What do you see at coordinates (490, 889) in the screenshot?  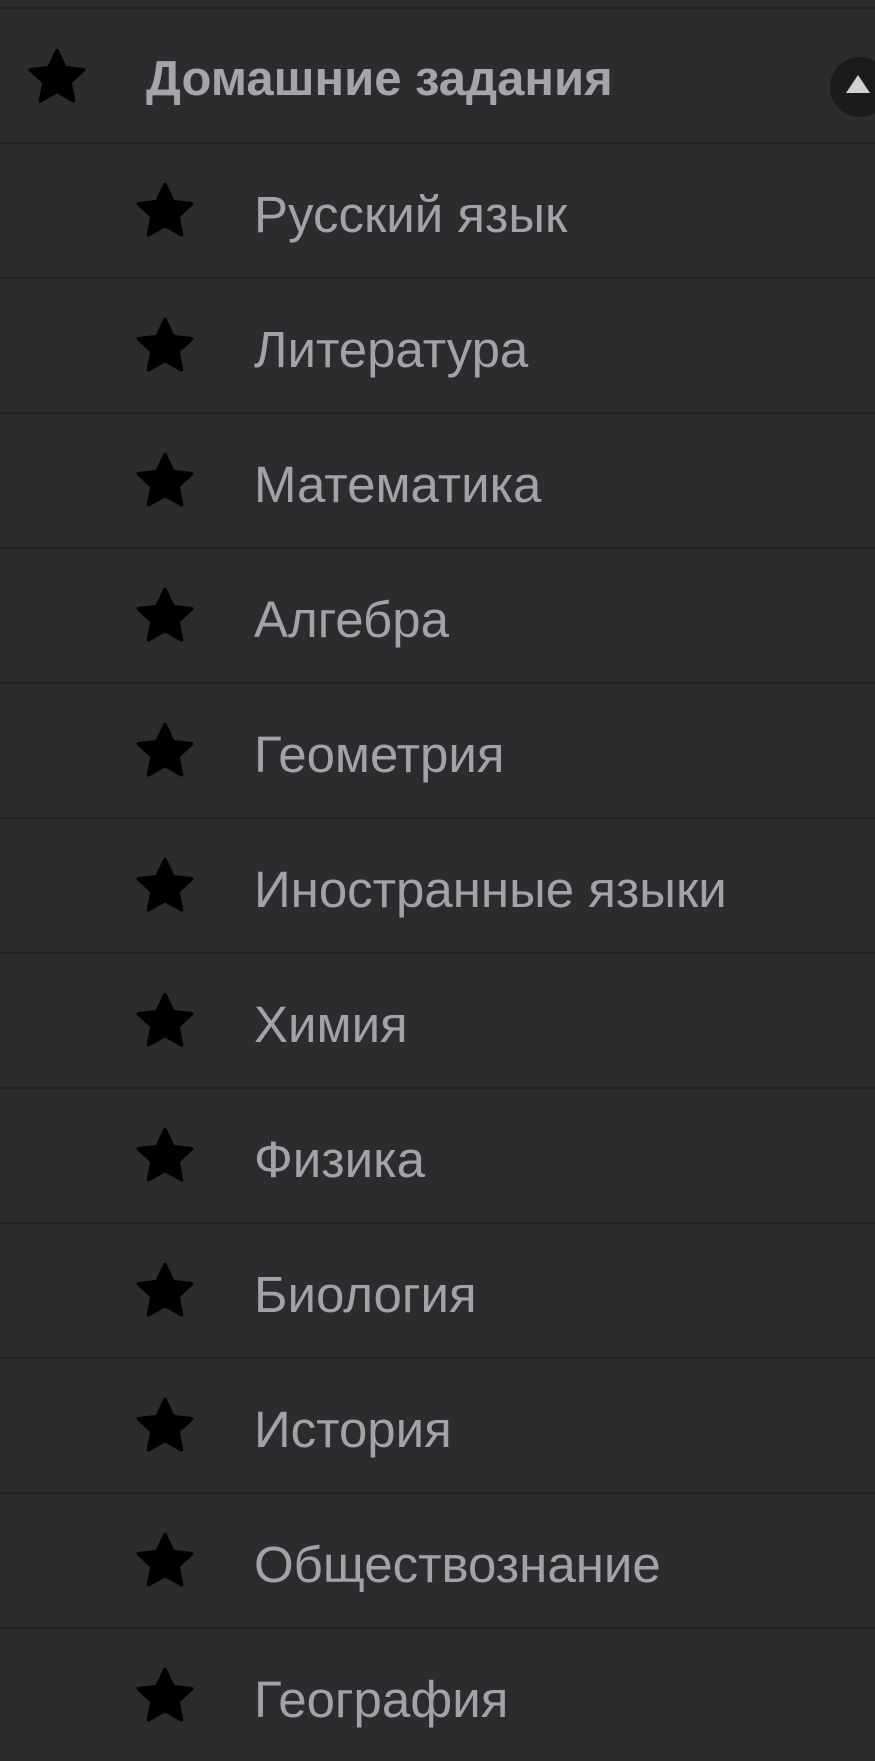 I see `list-item-label: Иностранные языки` at bounding box center [490, 889].